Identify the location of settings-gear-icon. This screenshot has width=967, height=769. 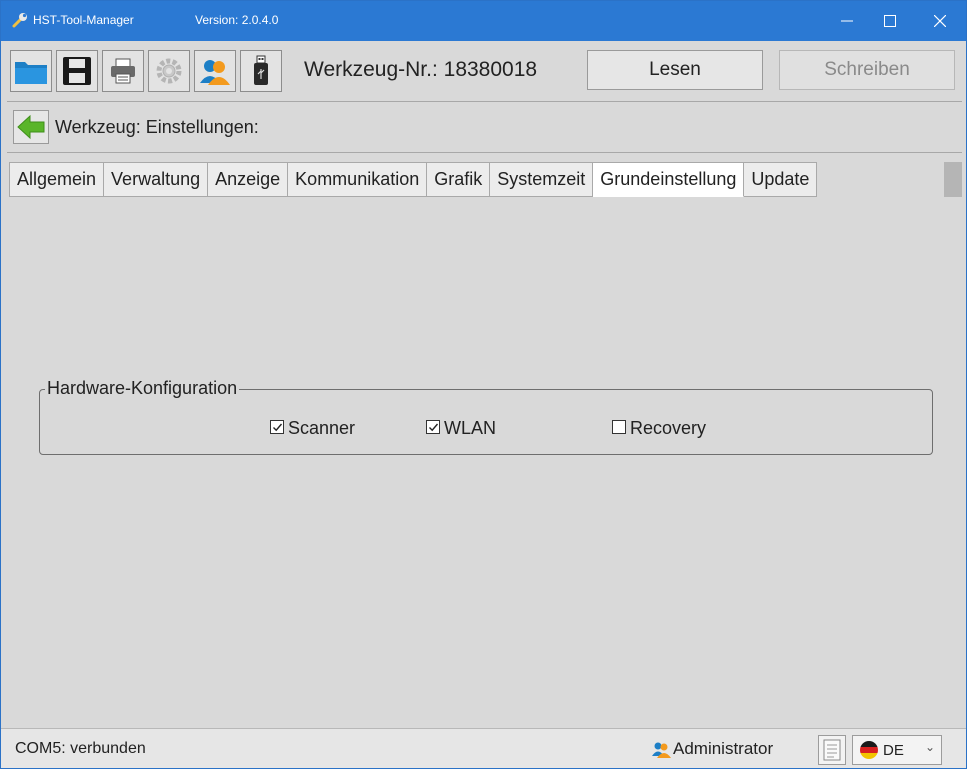
(169, 71).